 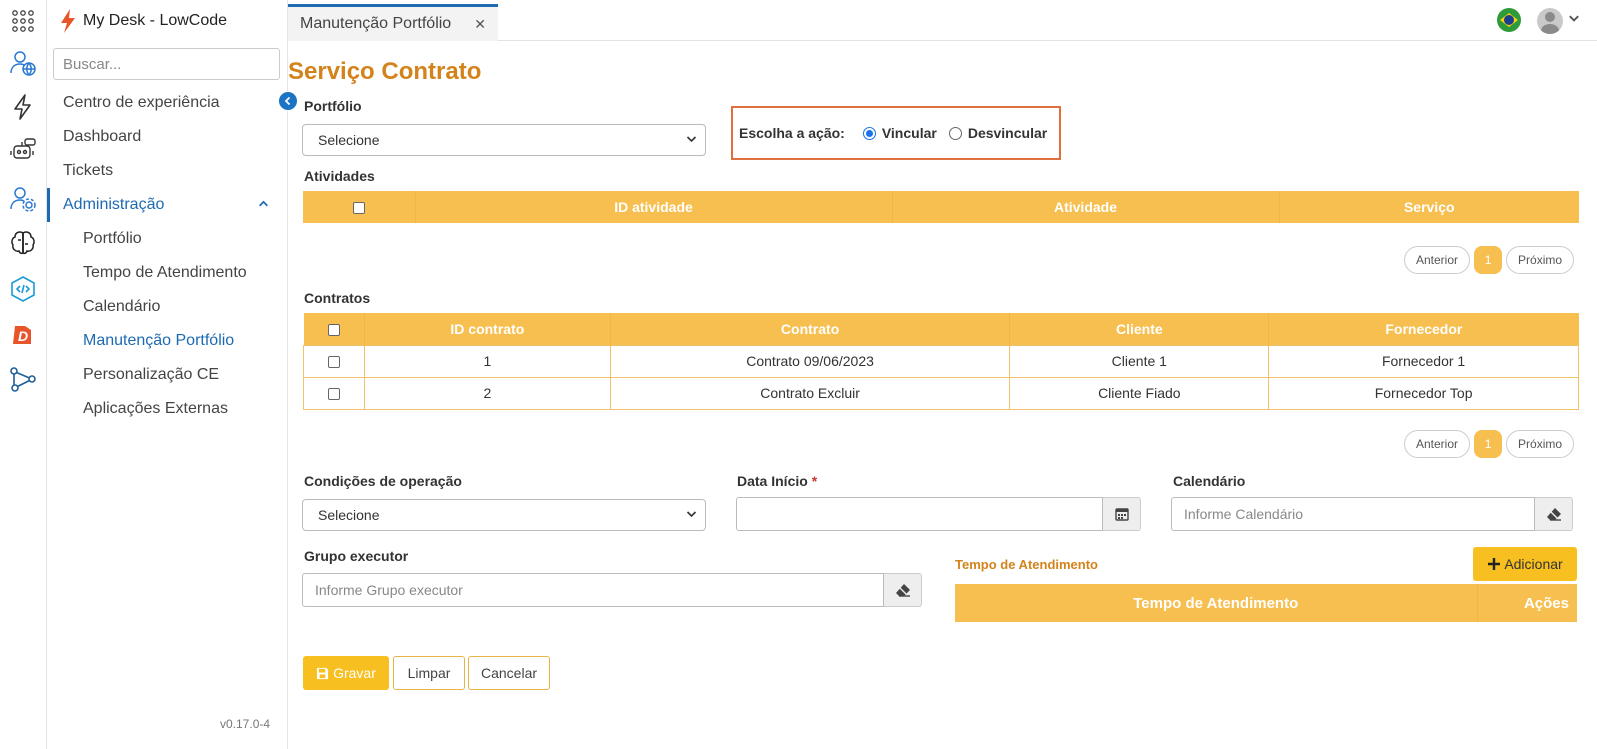 What do you see at coordinates (1429, 207) in the screenshot?
I see `column-header: Serviço` at bounding box center [1429, 207].